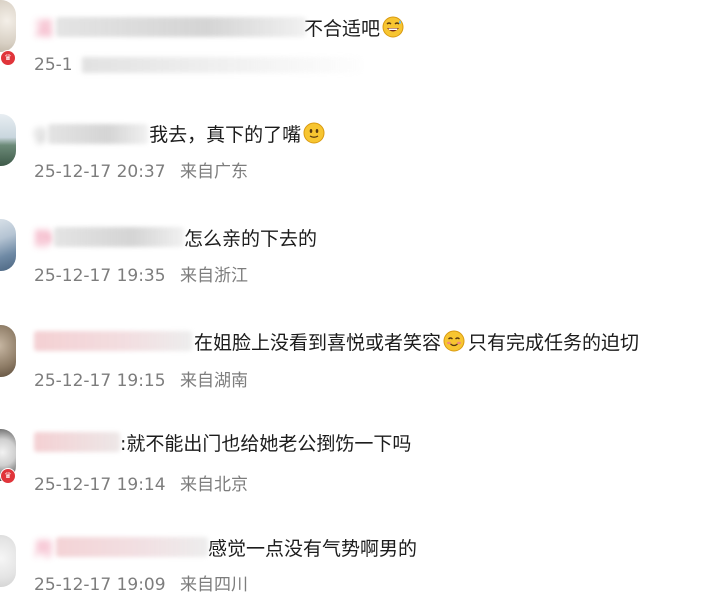 The height and width of the screenshot is (614, 719). Describe the element at coordinates (40, 133) in the screenshot. I see `user-name: g` at that location.